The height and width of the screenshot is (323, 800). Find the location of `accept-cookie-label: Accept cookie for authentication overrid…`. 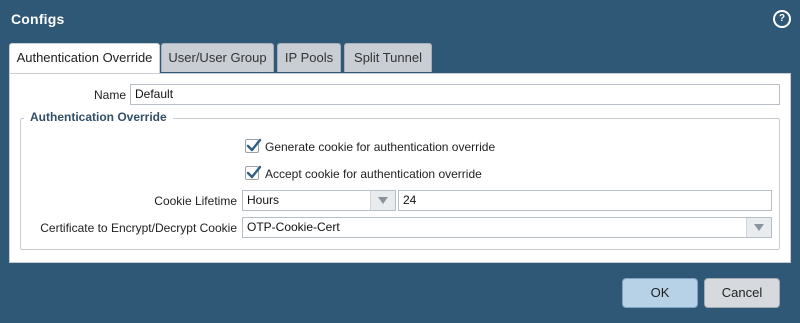

accept-cookie-label: Accept cookie for authentication overrid… is located at coordinates (373, 174).